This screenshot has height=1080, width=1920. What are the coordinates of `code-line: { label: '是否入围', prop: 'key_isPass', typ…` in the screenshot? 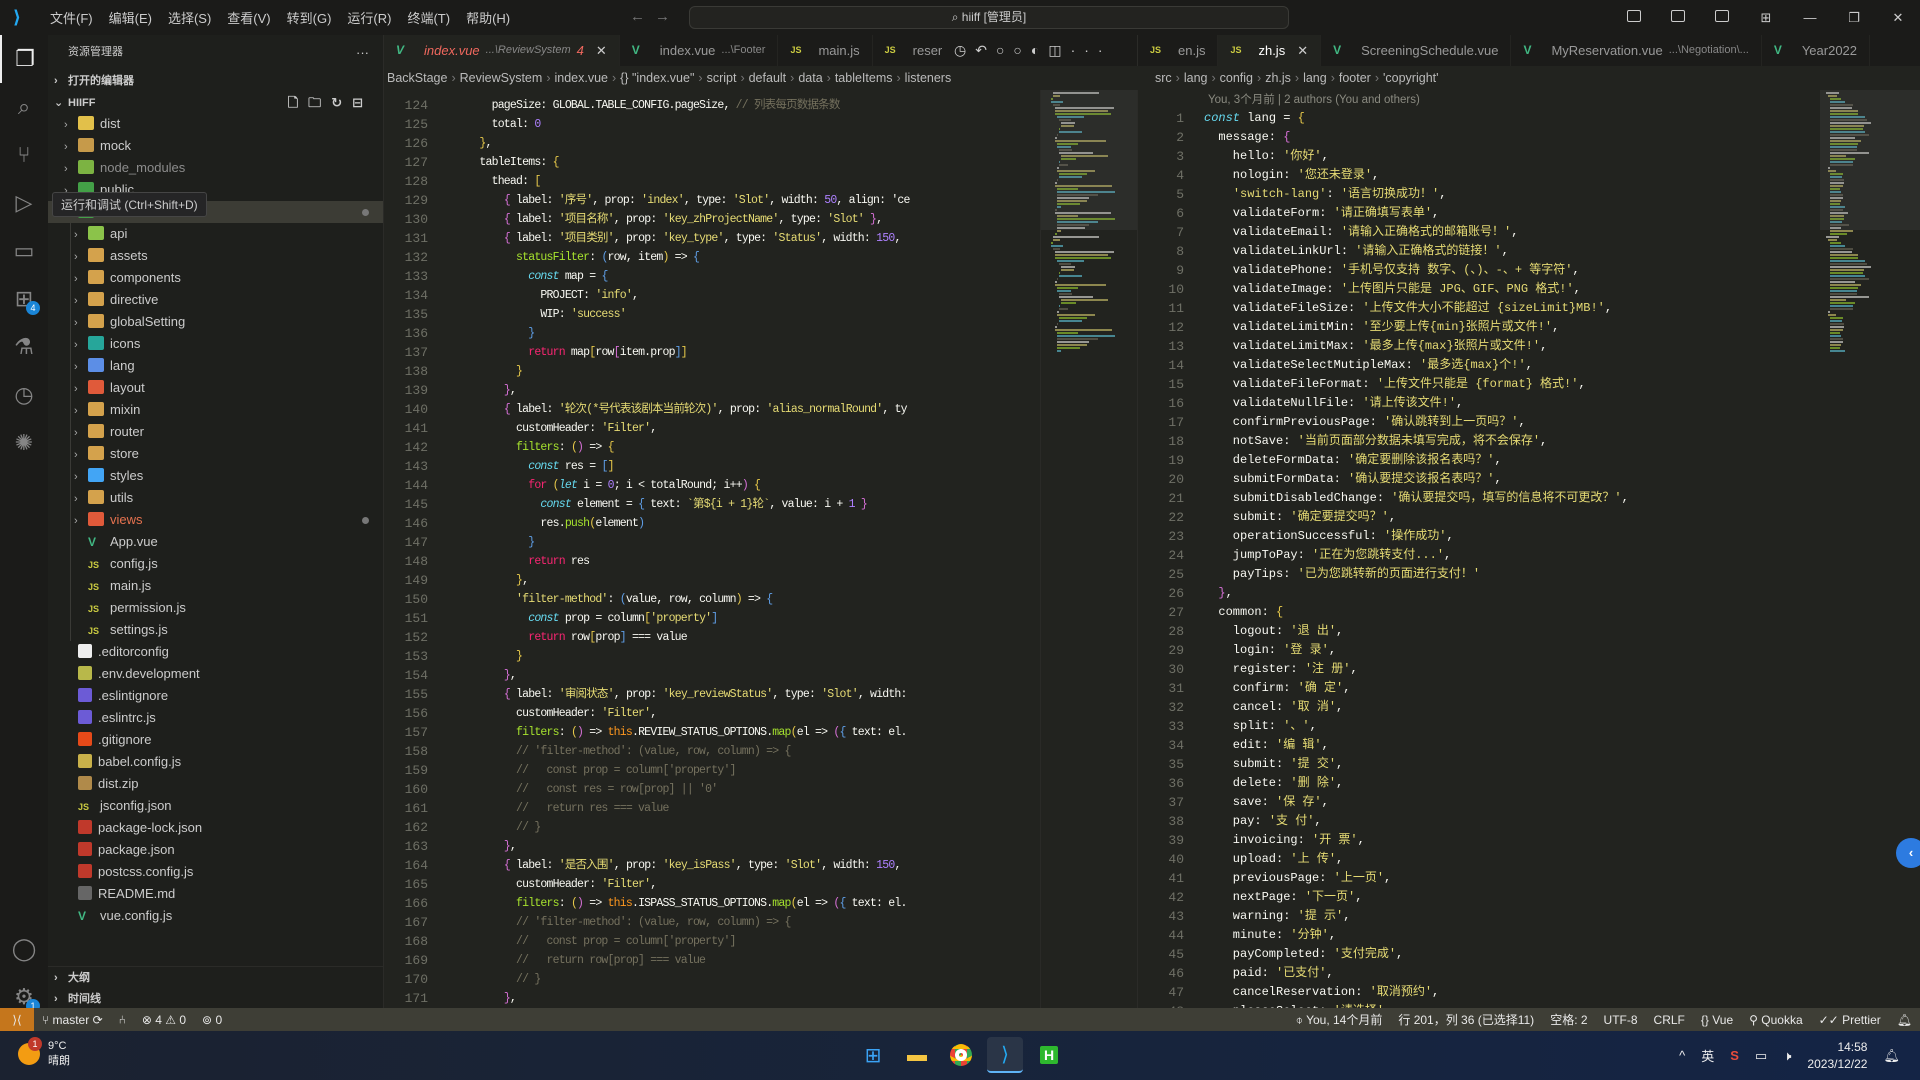 It's located at (682, 865).